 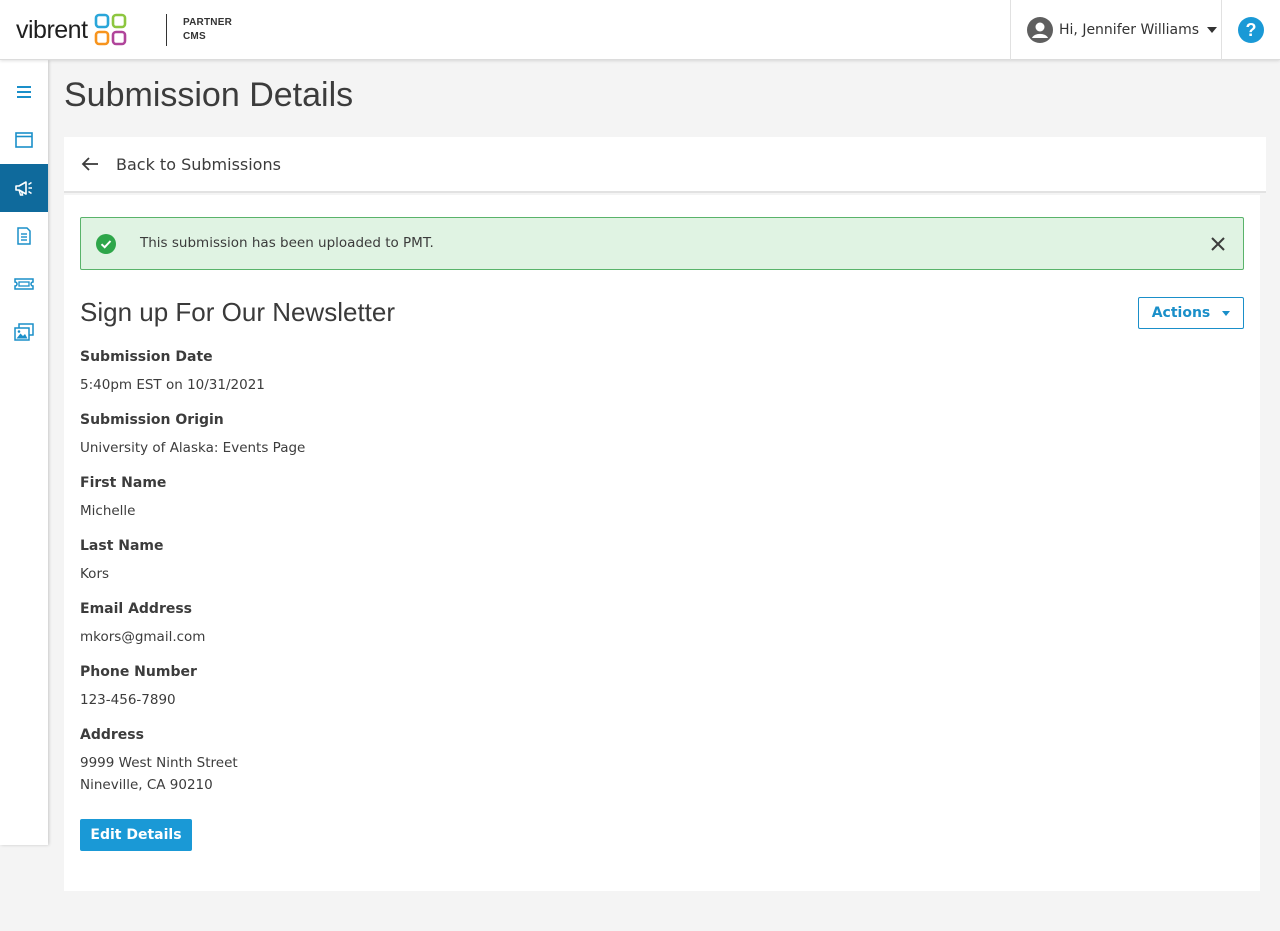 I want to click on megaphone-icon, so click(x=23, y=188).